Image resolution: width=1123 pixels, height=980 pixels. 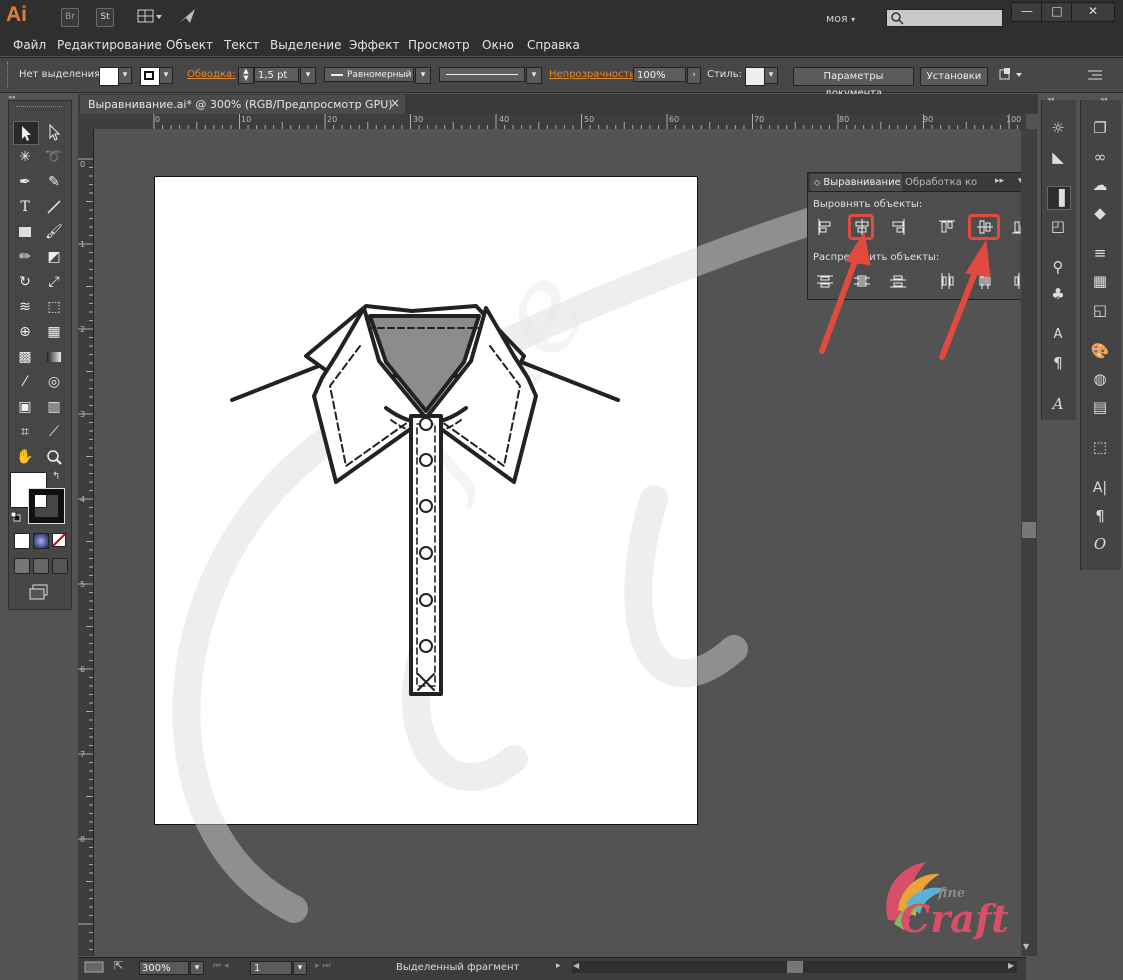 What do you see at coordinates (150, 76) in the screenshot?
I see `stroke-swatch` at bounding box center [150, 76].